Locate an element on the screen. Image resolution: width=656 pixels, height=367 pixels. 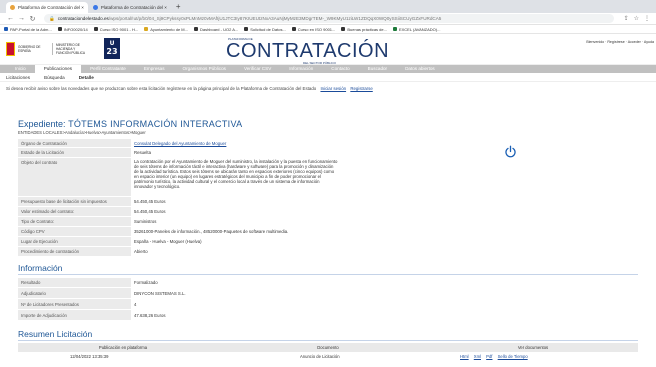
detail-row: Procedimiento de contratación Abierto is located at coordinates (328, 251).